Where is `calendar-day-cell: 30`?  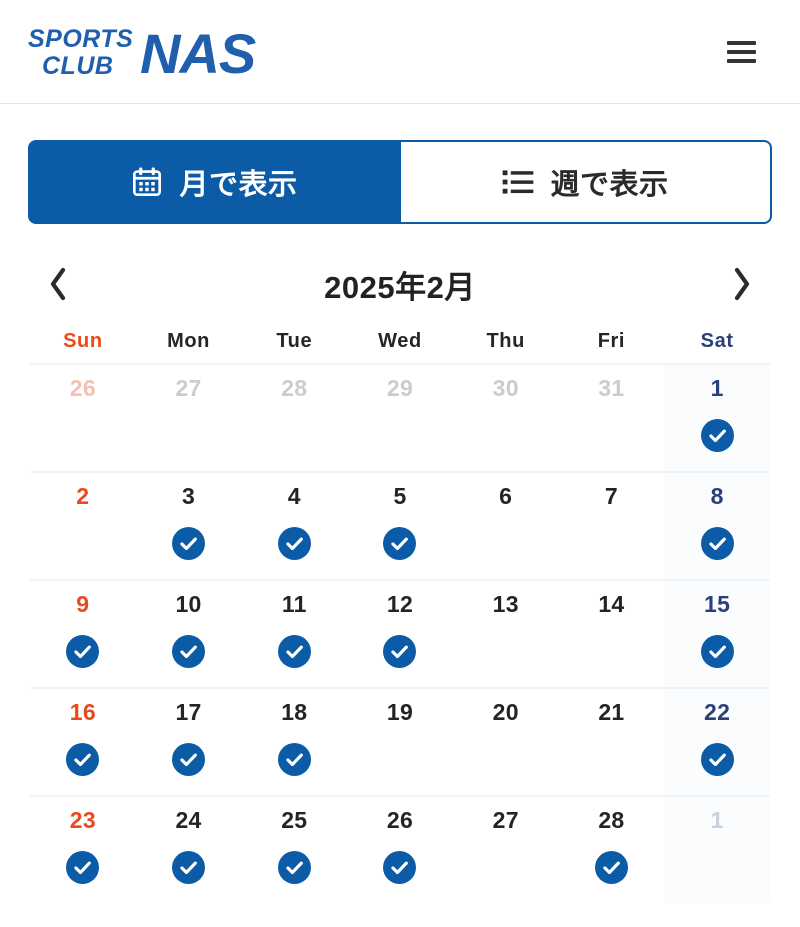
calendar-day-cell: 30 is located at coordinates (506, 418).